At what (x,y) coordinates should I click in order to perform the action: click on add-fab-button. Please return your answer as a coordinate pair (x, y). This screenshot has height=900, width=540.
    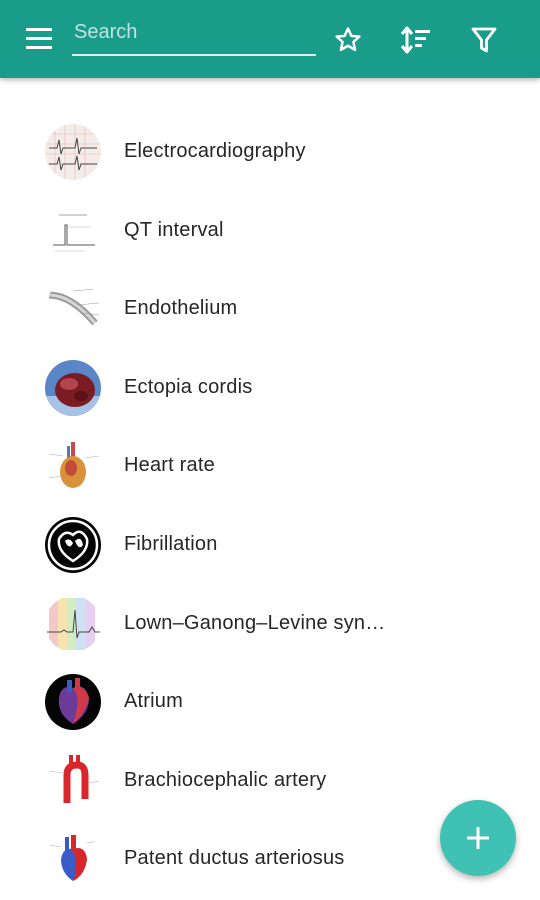
    Looking at the image, I should click on (478, 838).